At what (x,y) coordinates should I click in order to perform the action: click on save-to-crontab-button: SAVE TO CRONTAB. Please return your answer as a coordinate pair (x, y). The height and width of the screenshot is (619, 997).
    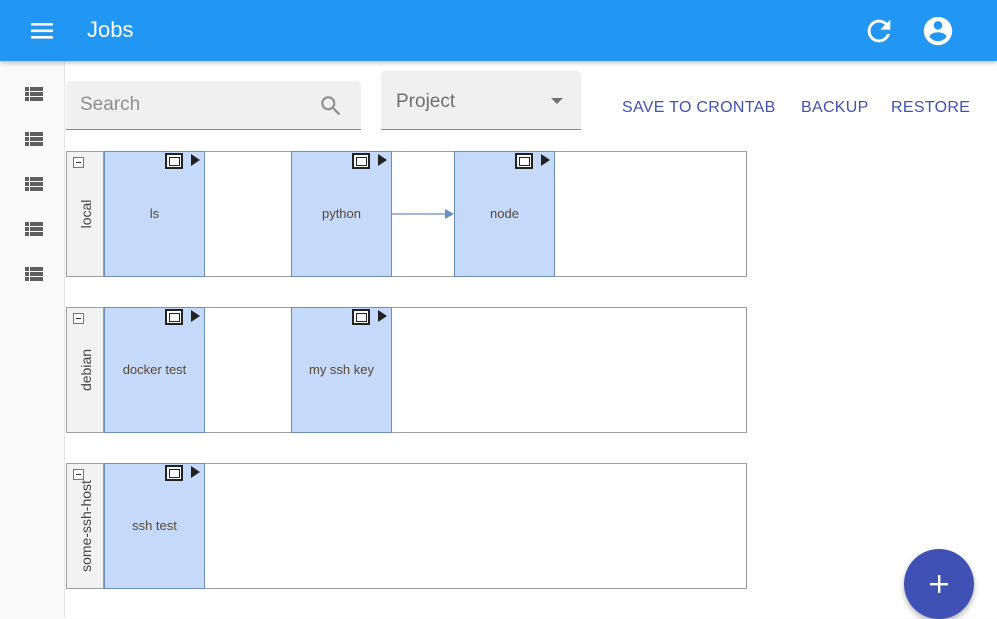
    Looking at the image, I should click on (699, 108).